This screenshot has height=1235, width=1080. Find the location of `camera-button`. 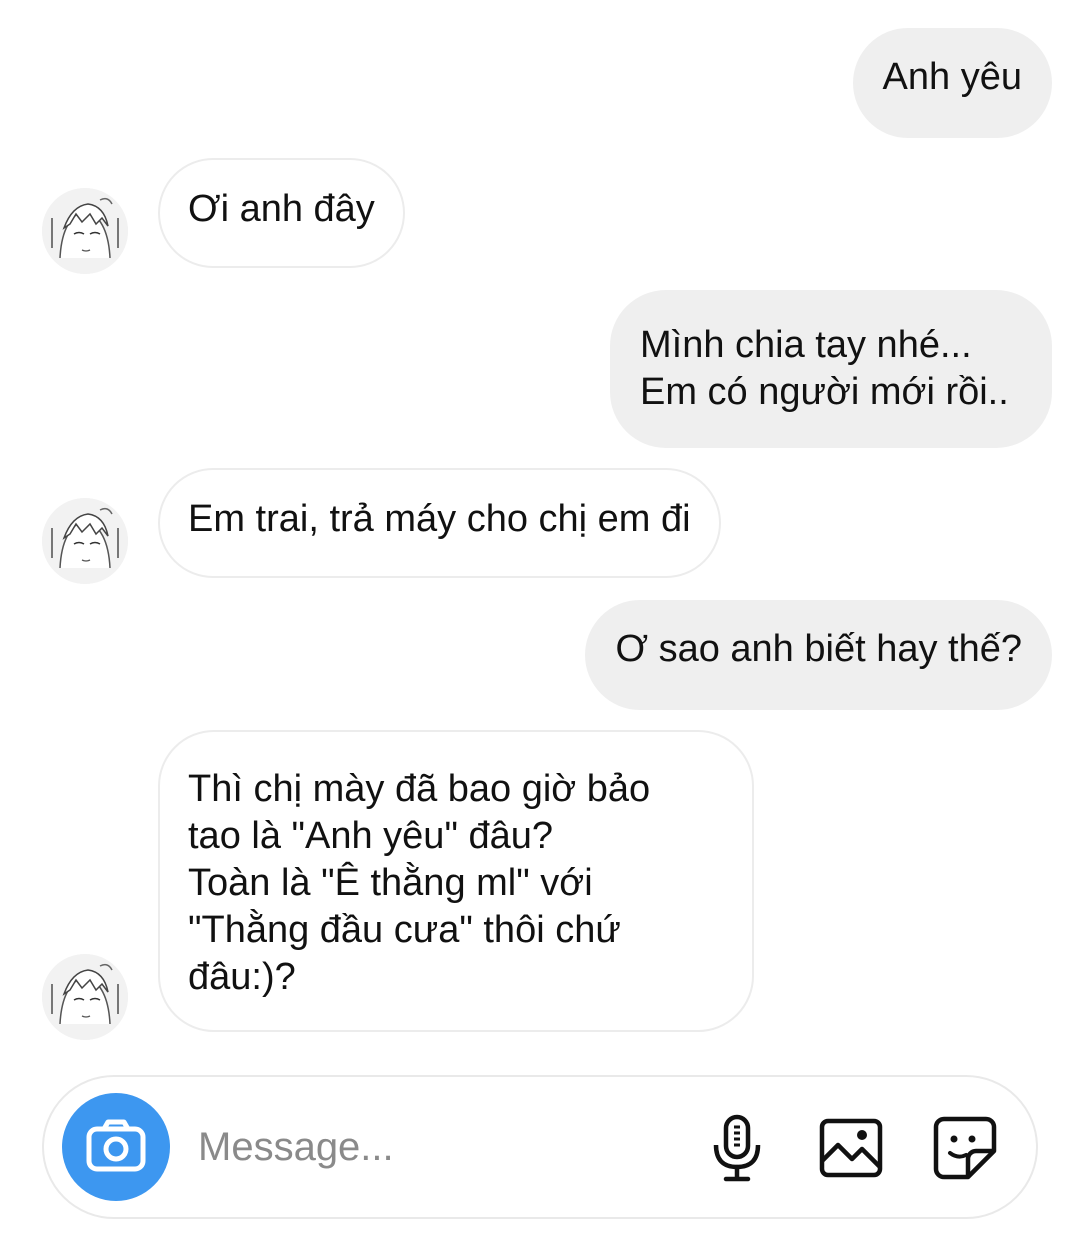

camera-button is located at coordinates (116, 1147).